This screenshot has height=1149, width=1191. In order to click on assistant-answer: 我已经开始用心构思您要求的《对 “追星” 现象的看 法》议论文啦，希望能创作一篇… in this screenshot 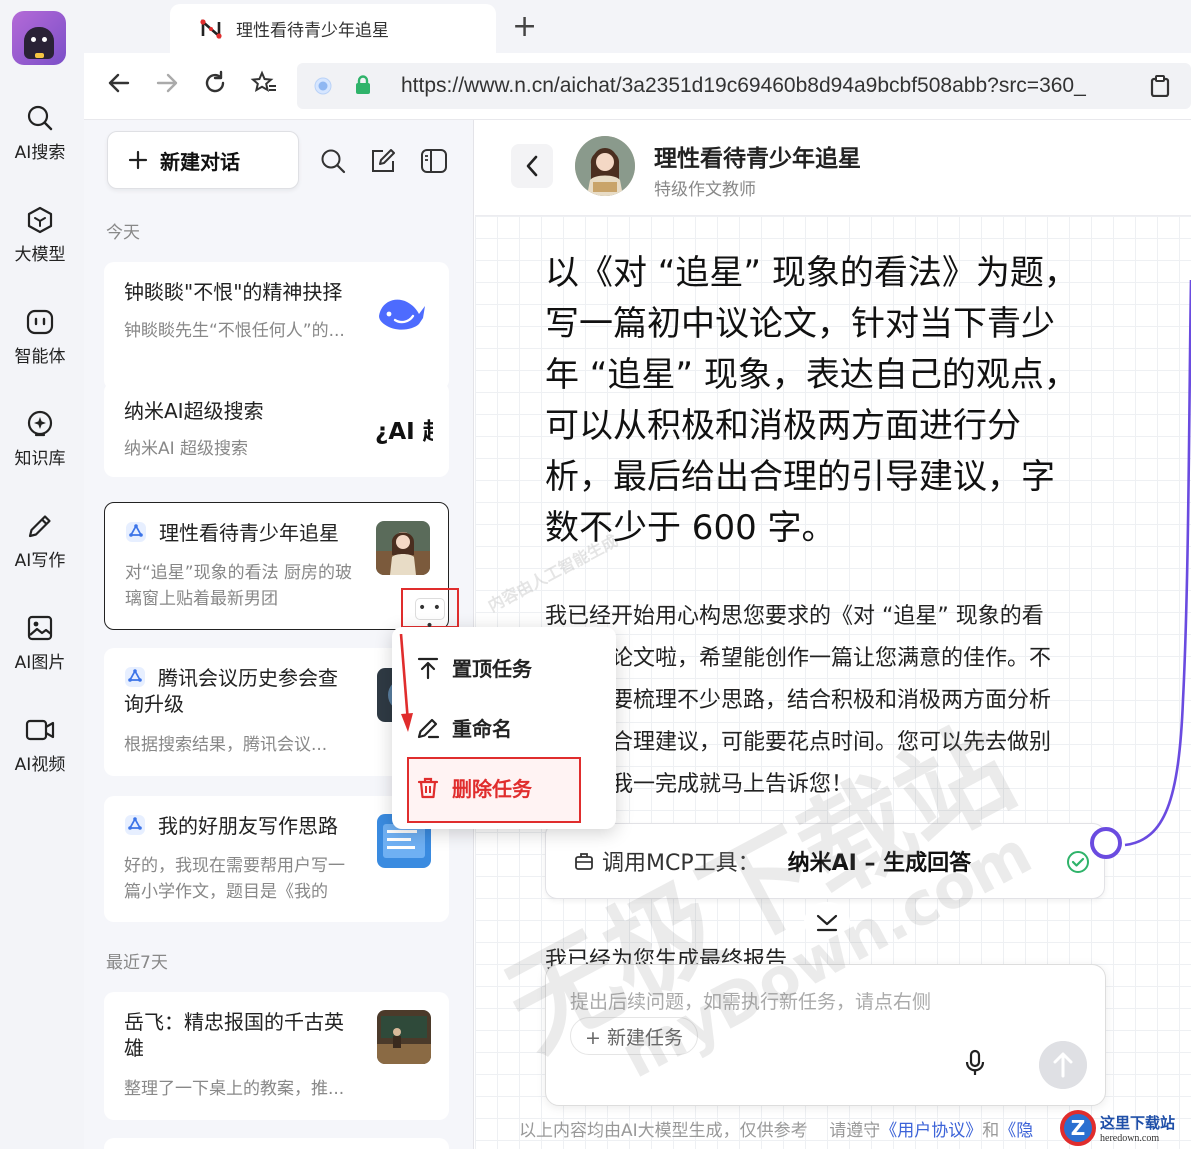, I will do `click(825, 701)`.